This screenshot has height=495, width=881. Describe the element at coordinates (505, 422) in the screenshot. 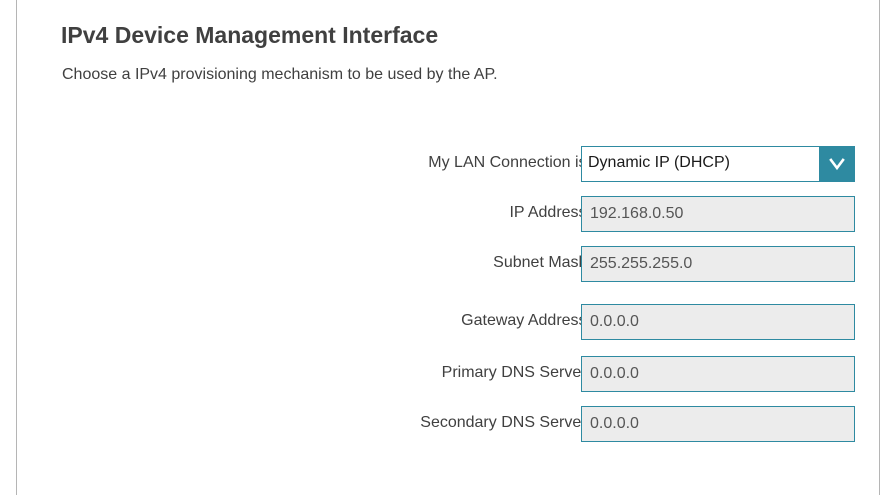

I see `secondary-dns-label: Secondary DNS Server:` at that location.